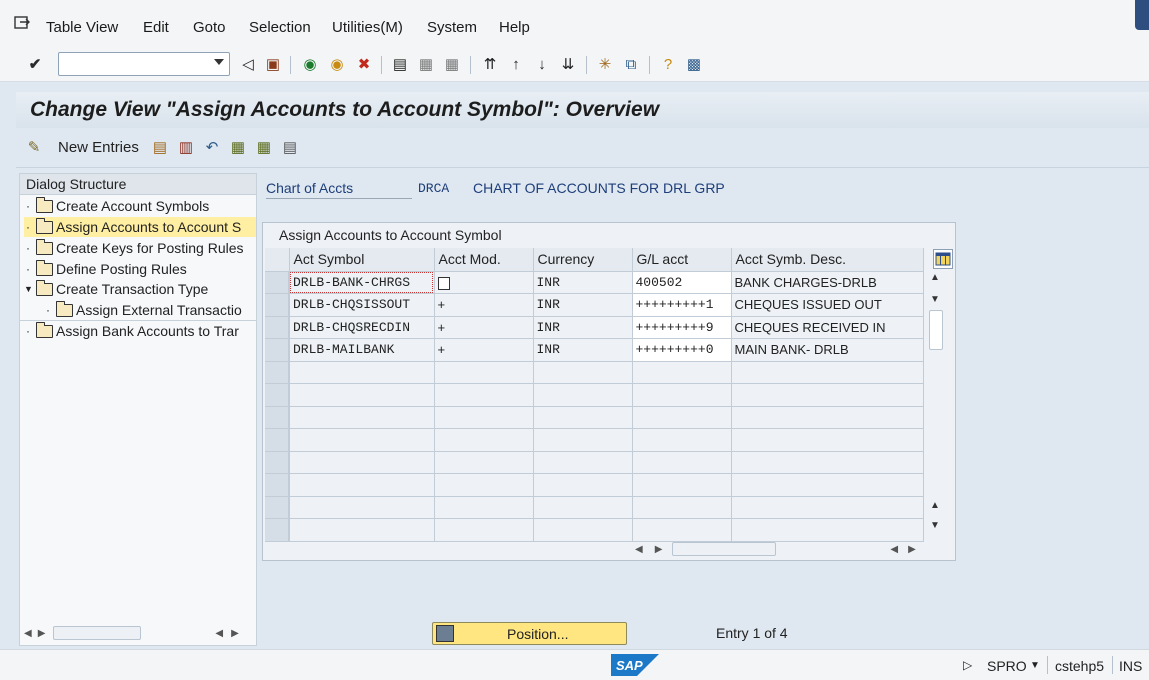 The height and width of the screenshot is (680, 1149). What do you see at coordinates (264, 147) in the screenshot?
I see `select-block-icon: ▦` at bounding box center [264, 147].